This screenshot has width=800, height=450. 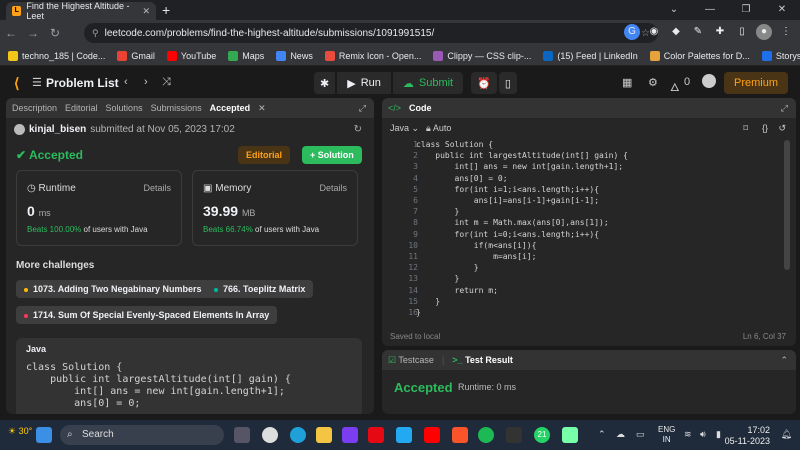 What do you see at coordinates (780, 55) in the screenshot?
I see `bookmark-item: Storyset | Freepik` at bounding box center [780, 55].